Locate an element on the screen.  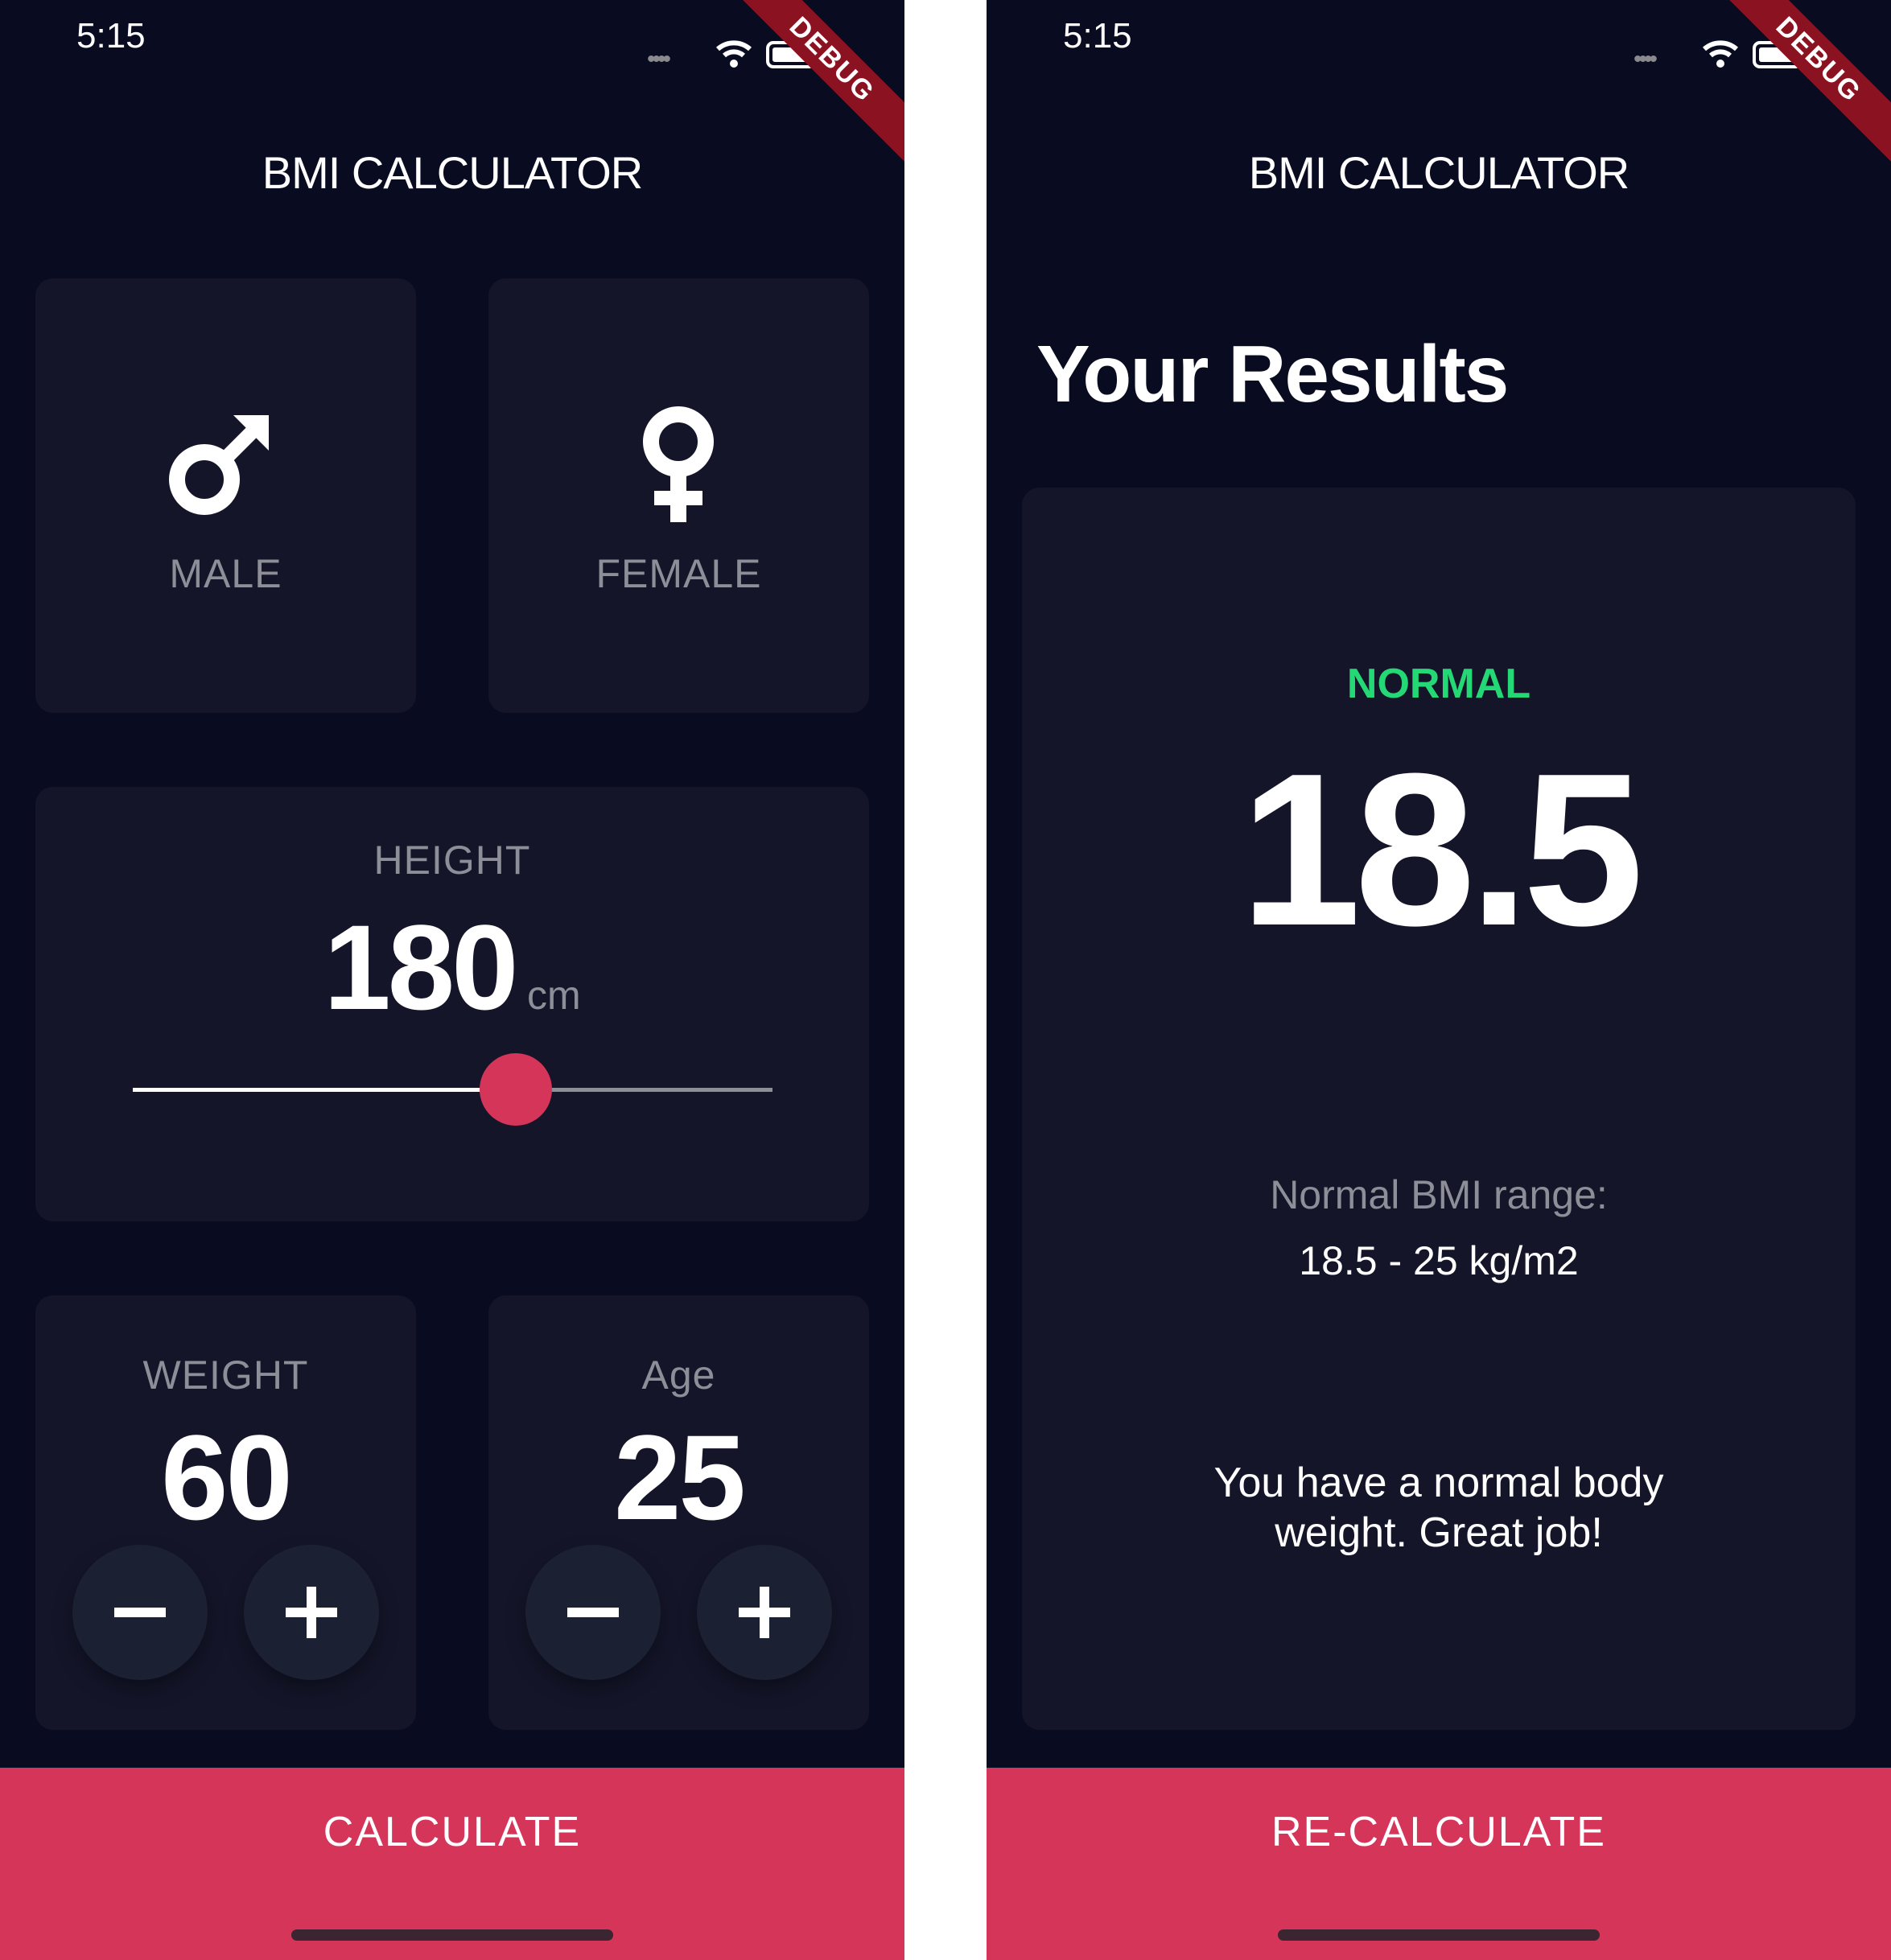
height-slider-thumb is located at coordinates (516, 1089).